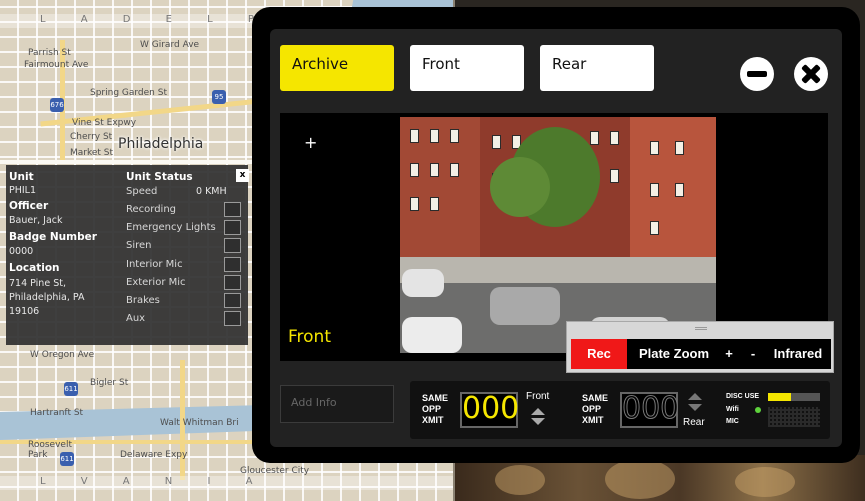 The image size is (865, 501). What do you see at coordinates (650, 409) in the screenshot?
I see `rear-counter: 000` at bounding box center [650, 409].